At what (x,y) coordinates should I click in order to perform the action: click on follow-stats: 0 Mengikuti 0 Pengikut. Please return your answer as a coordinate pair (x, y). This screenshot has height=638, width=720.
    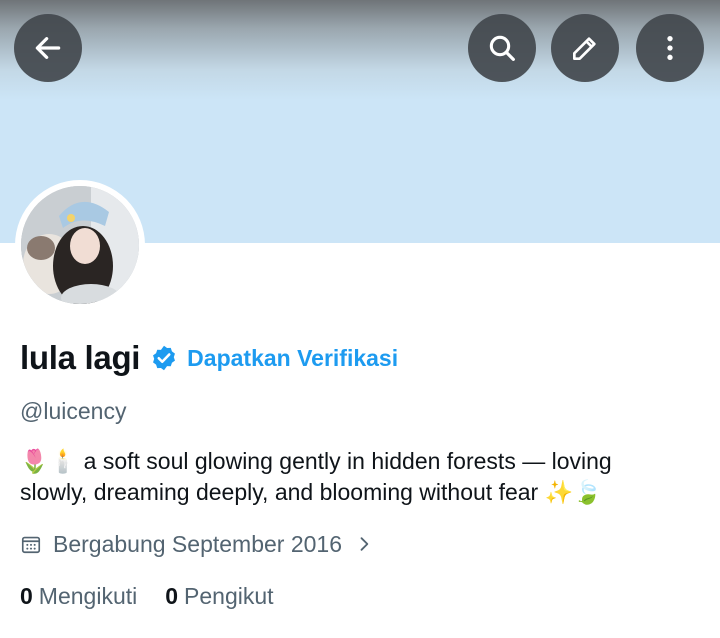
    Looking at the image, I should click on (147, 596).